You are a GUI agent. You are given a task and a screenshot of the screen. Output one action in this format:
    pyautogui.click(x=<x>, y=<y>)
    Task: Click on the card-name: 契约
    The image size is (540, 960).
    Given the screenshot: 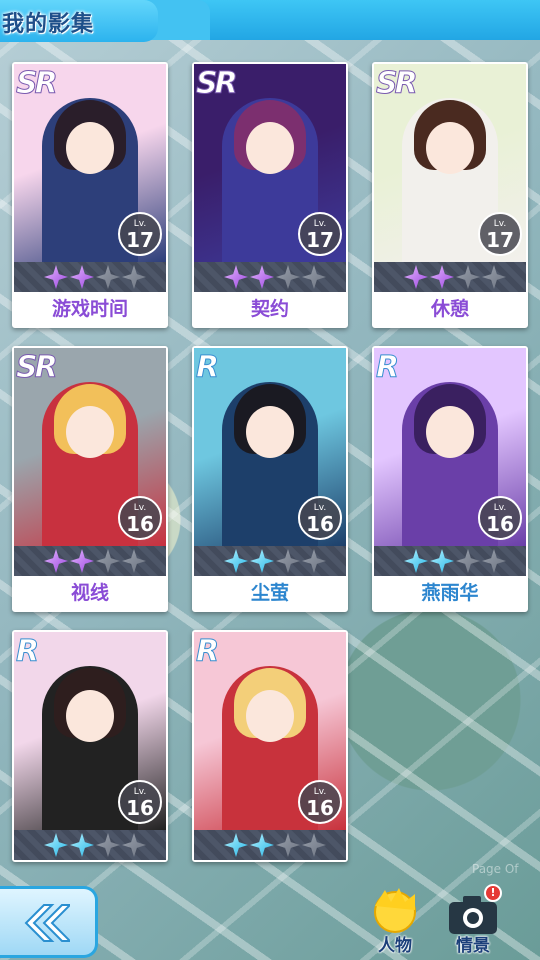 What is the action you would take?
    pyautogui.click(x=269, y=309)
    